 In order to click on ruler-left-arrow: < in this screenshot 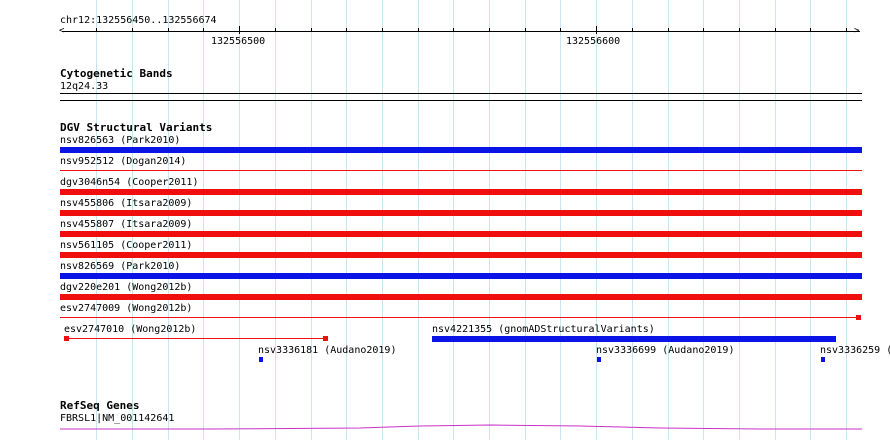, I will do `click(62, 31)`.